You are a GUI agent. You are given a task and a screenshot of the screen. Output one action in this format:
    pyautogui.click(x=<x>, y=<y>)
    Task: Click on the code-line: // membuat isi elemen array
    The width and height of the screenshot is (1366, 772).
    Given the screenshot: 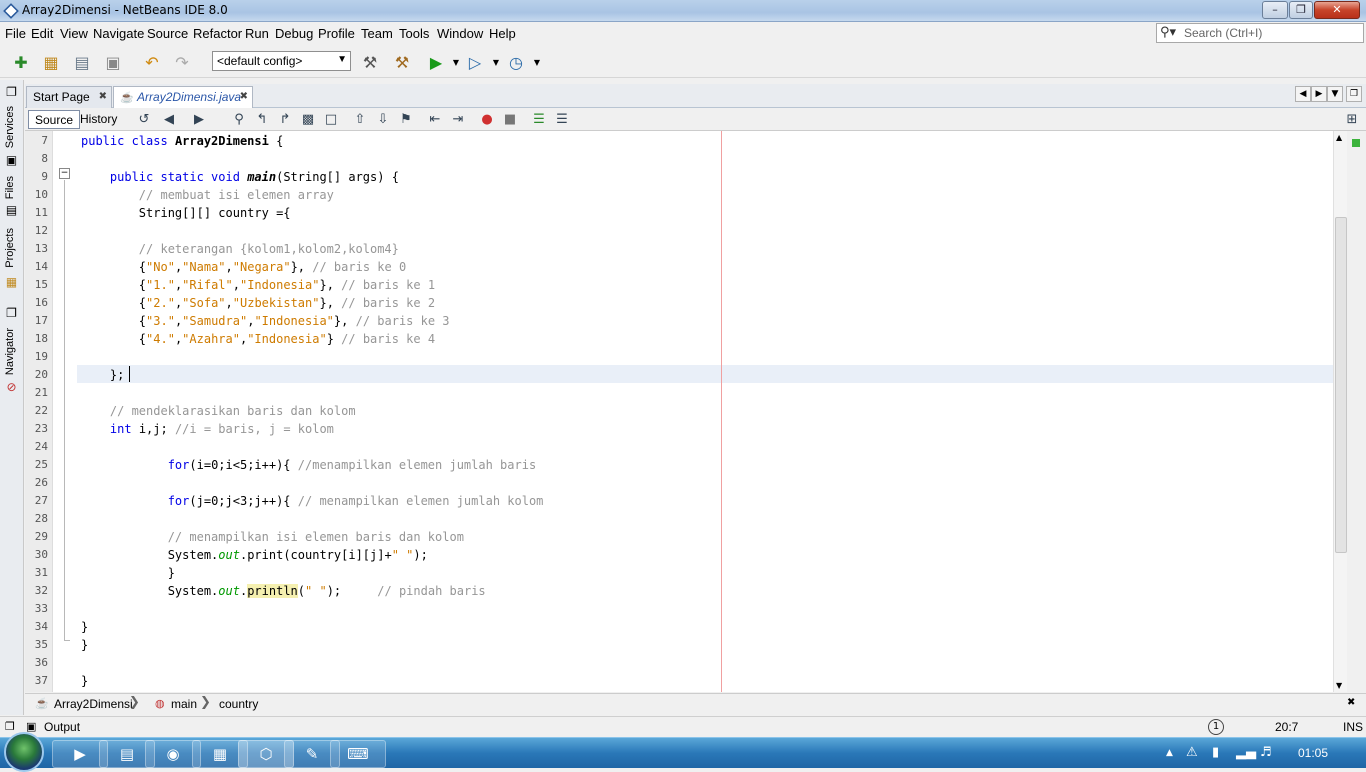 What is the action you would take?
    pyautogui.click(x=207, y=195)
    